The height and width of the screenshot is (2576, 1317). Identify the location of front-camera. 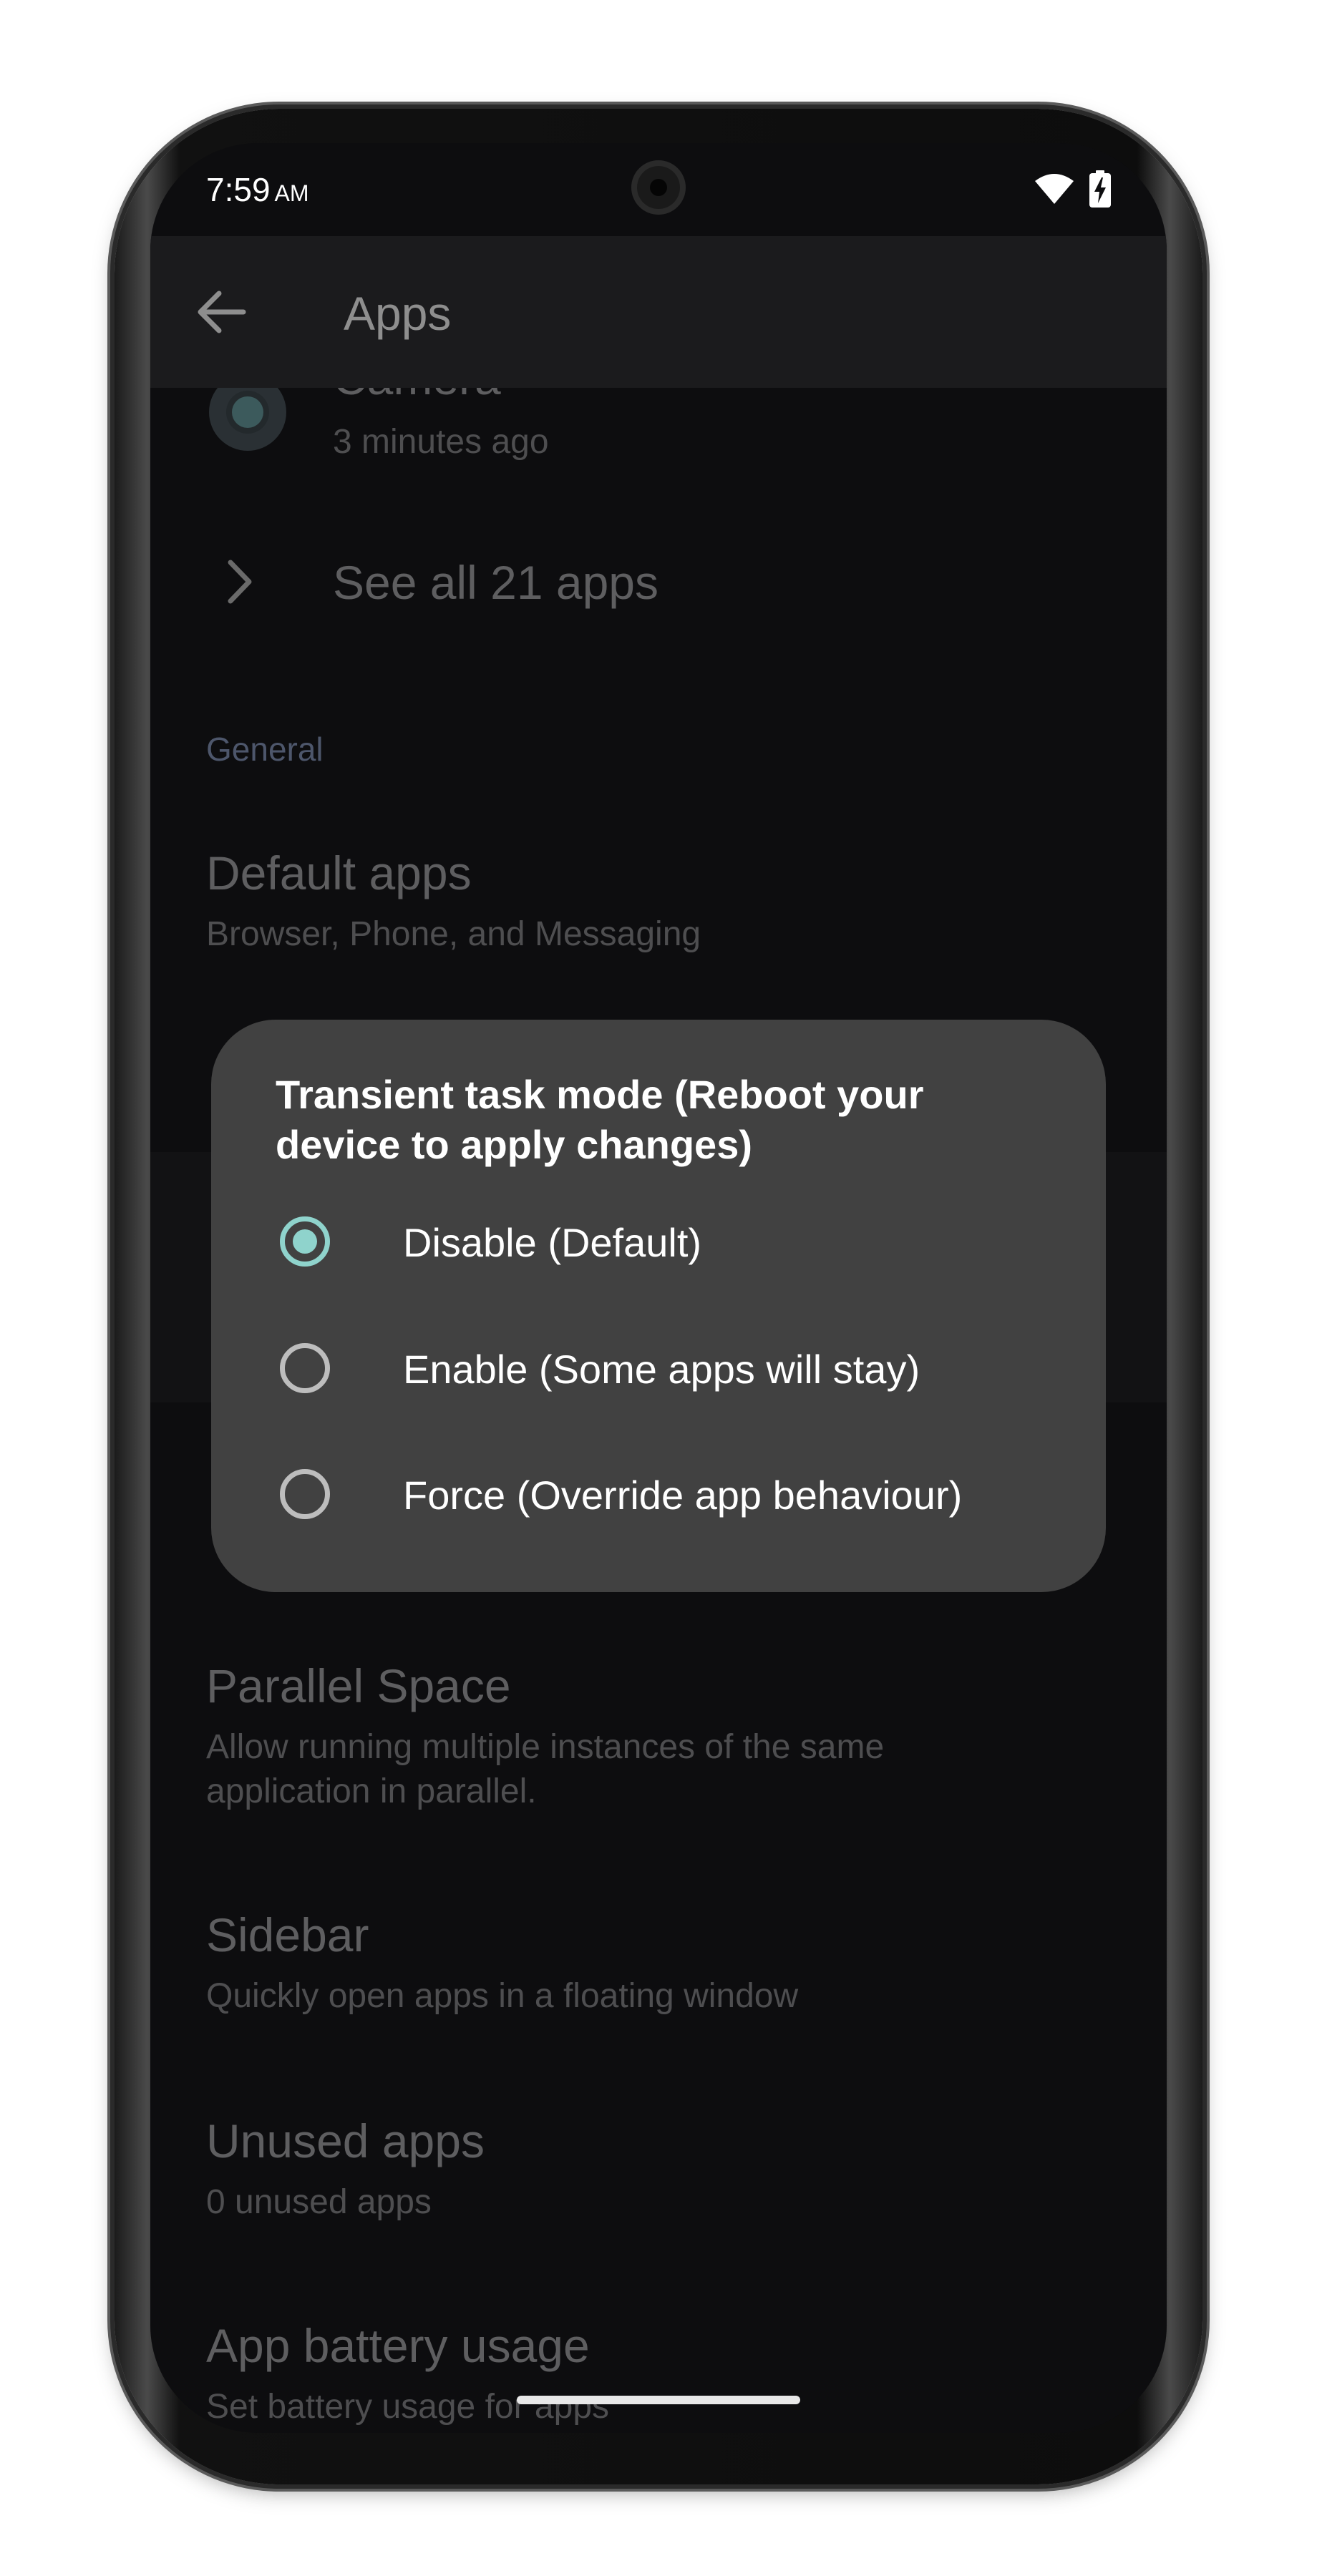
(658, 187).